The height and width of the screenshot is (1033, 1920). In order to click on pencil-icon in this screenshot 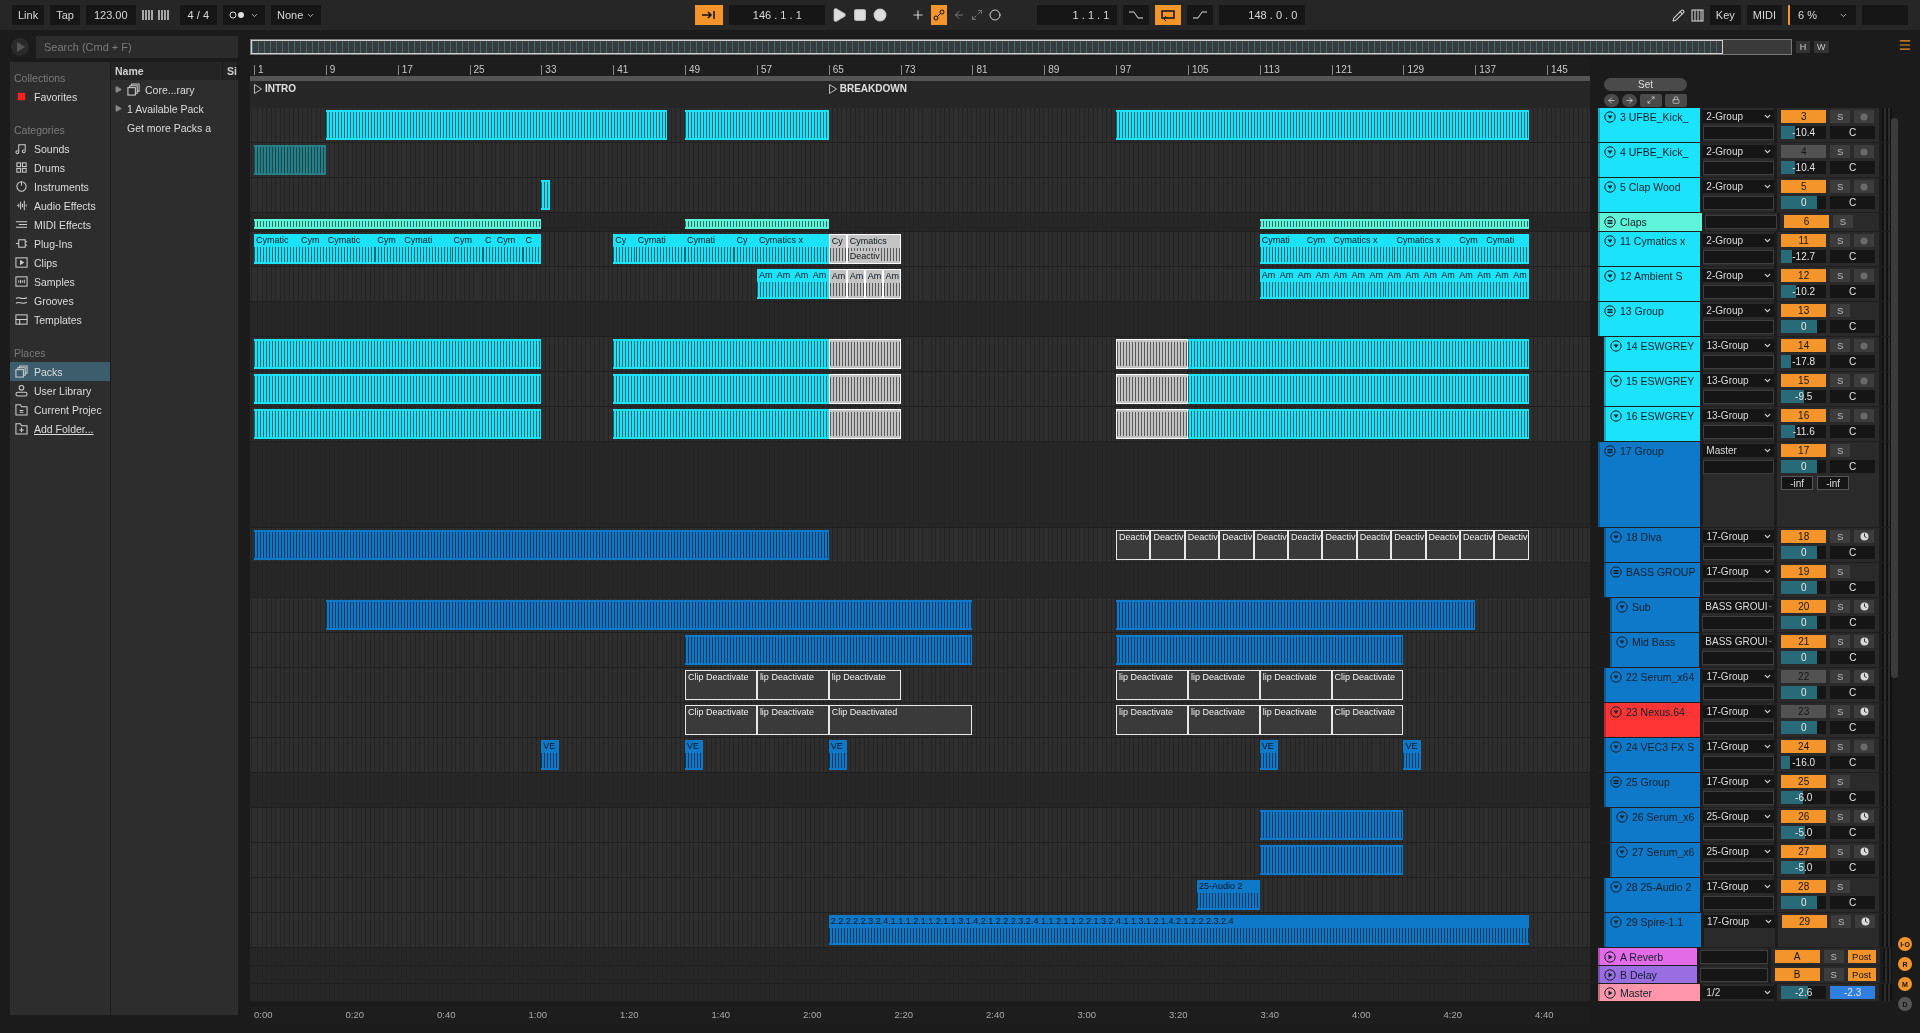, I will do `click(1678, 15)`.